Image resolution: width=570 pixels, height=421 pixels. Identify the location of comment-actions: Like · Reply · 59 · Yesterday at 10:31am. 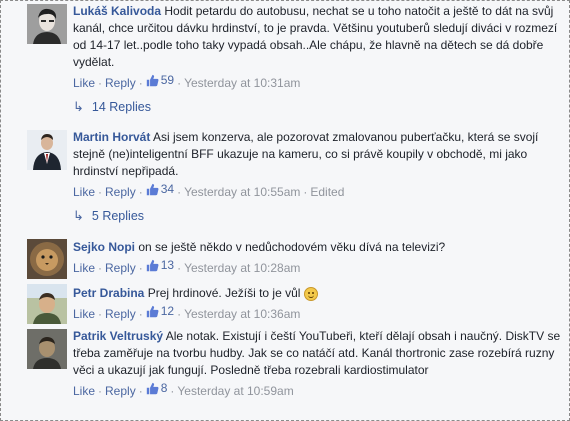
(317, 82).